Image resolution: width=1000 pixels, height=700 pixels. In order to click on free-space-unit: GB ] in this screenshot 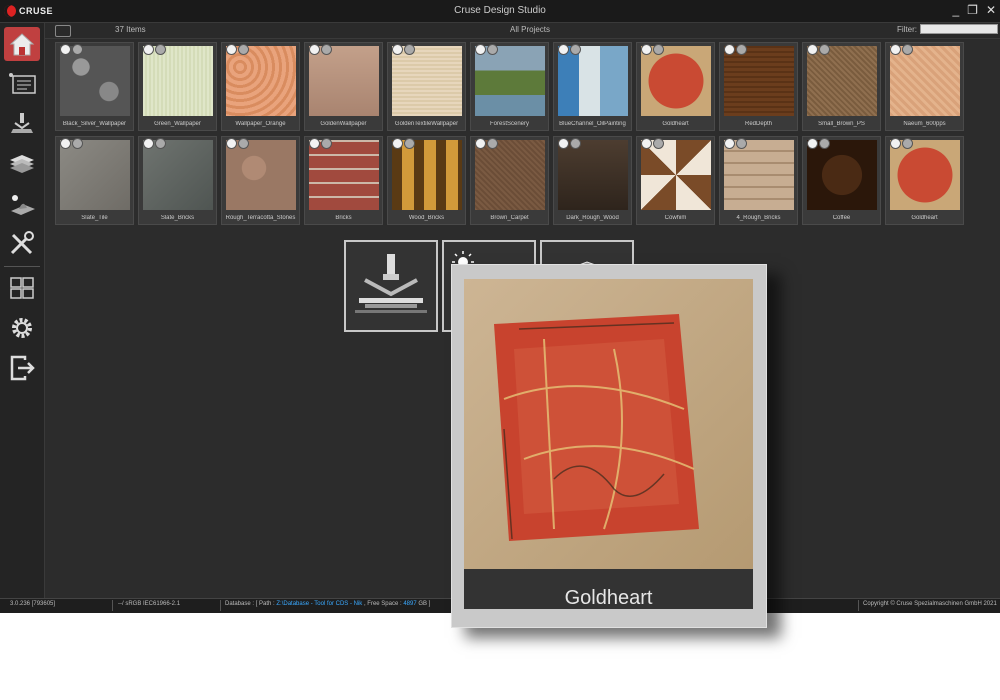, I will do `click(423, 604)`.